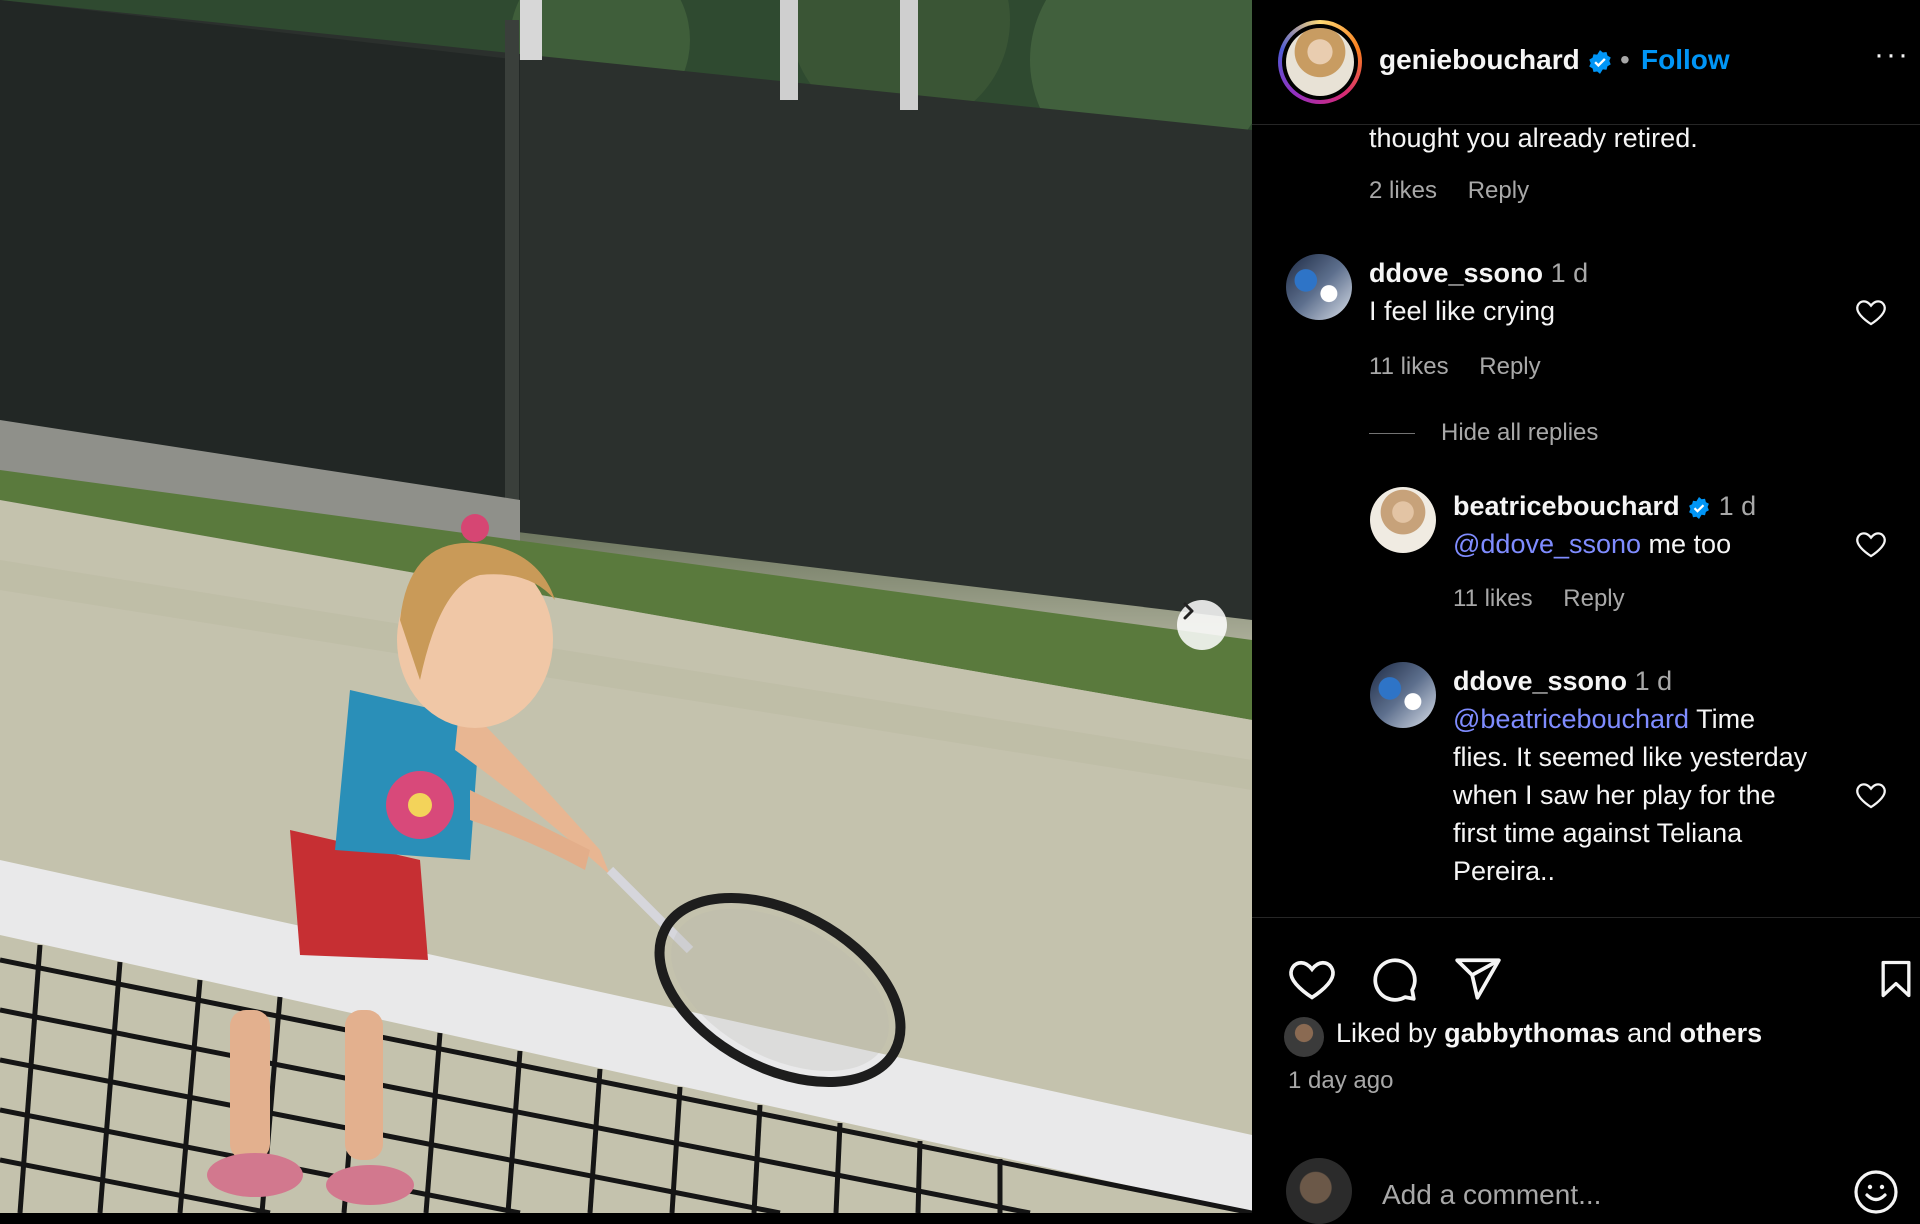 This screenshot has width=1920, height=1224. What do you see at coordinates (1462, 311) in the screenshot?
I see `comment-text: I feel like crying` at bounding box center [1462, 311].